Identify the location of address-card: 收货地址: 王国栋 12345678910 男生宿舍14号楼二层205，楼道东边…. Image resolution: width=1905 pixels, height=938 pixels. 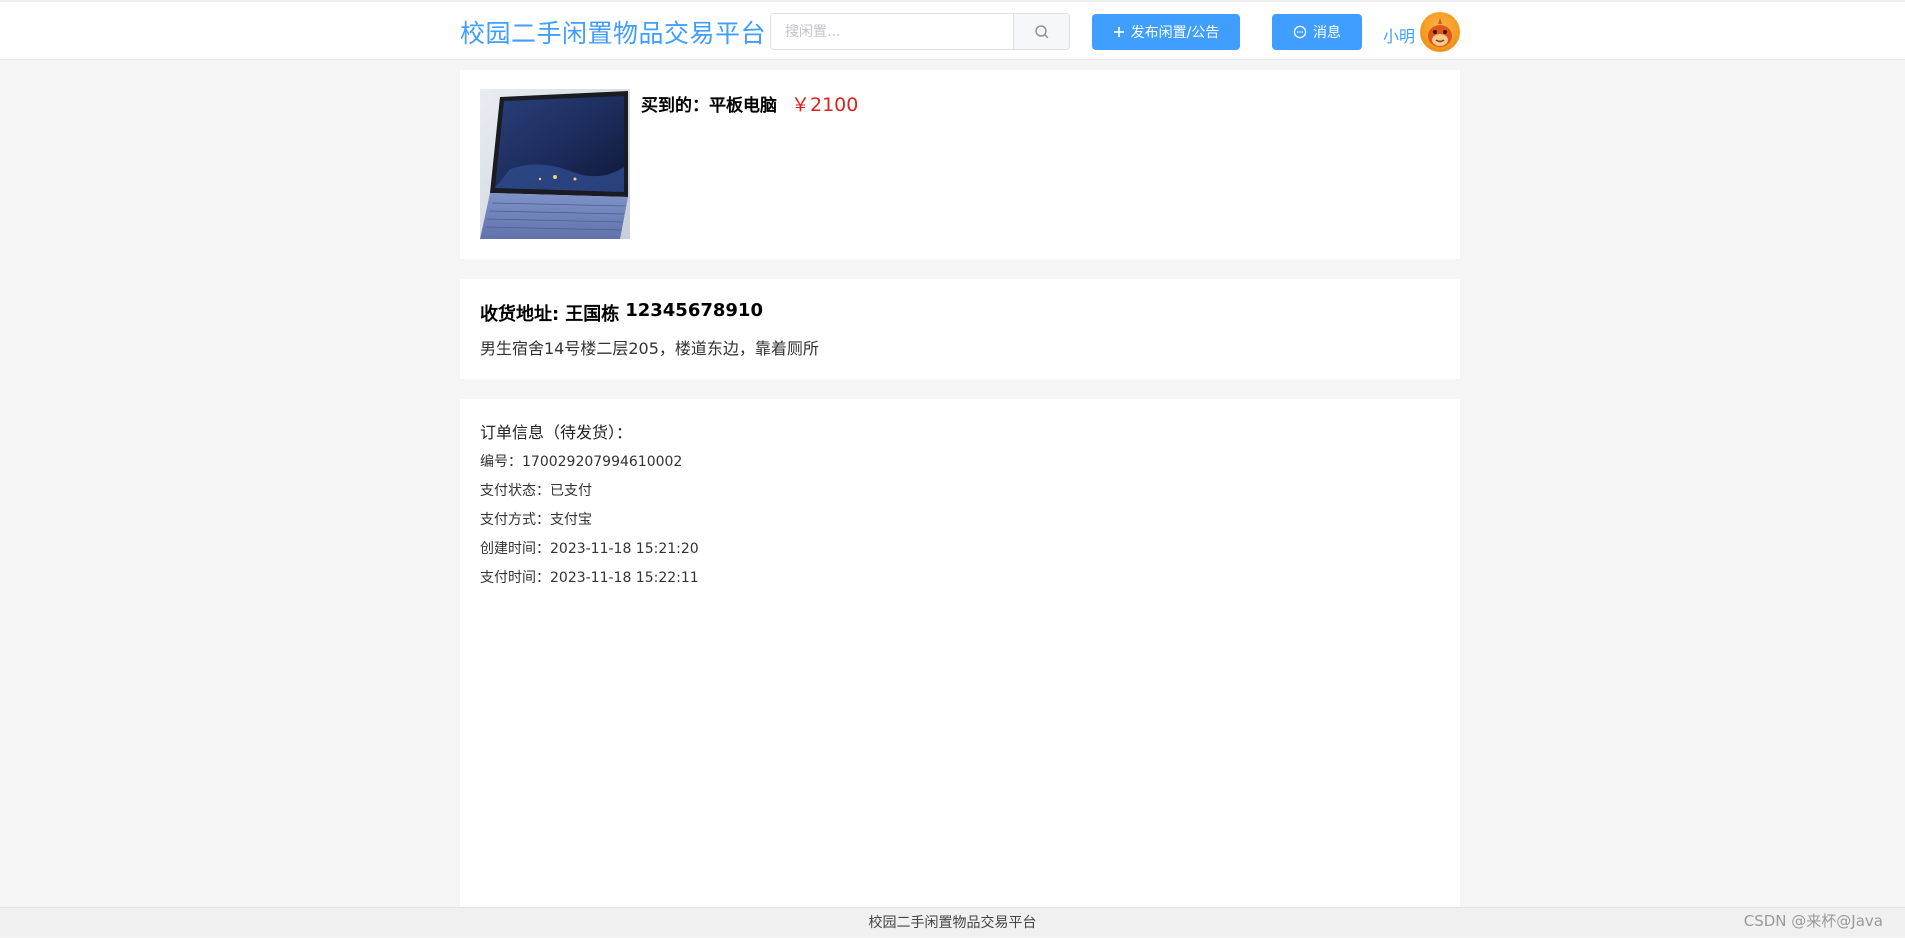
(960, 329).